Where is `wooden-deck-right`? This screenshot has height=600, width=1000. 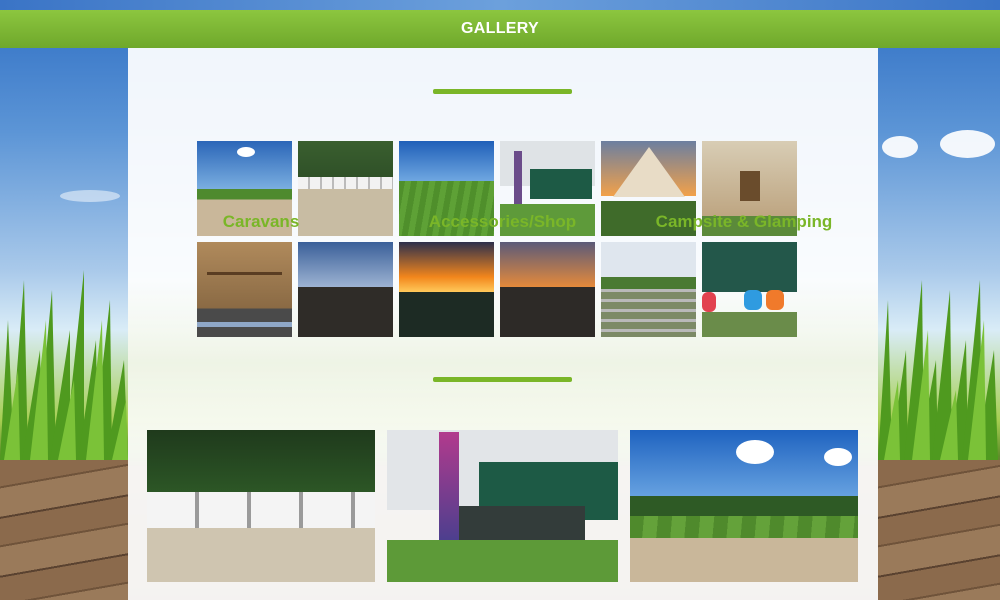 wooden-deck-right is located at coordinates (939, 530).